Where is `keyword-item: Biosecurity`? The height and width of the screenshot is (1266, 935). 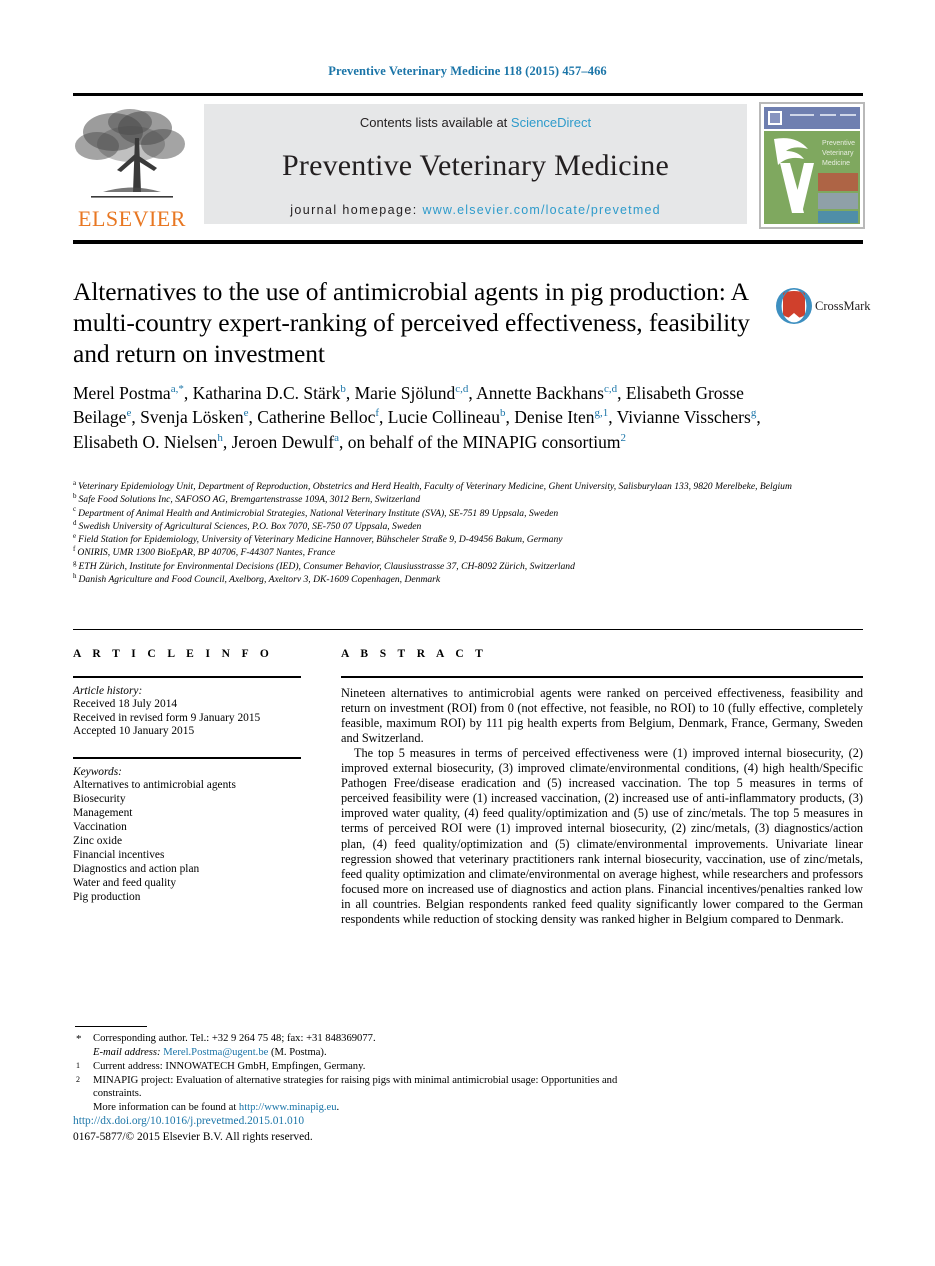
keyword-item: Biosecurity is located at coordinates (99, 799).